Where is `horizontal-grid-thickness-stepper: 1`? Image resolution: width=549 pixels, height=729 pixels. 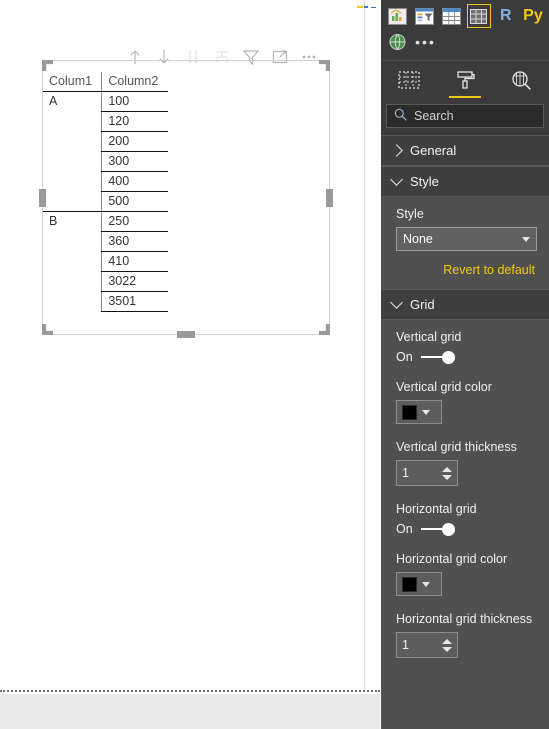
horizontal-grid-thickness-stepper: 1 is located at coordinates (427, 645).